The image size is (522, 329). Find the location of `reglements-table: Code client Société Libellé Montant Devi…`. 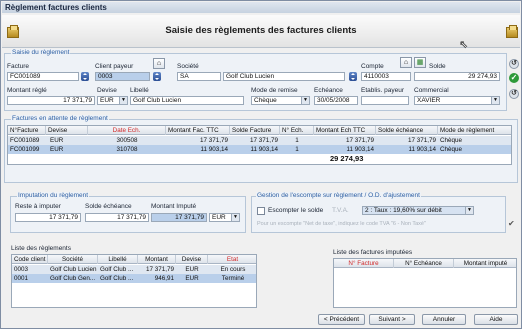

reglements-table: Code client Société Libellé Montant Devi… is located at coordinates (134, 281).